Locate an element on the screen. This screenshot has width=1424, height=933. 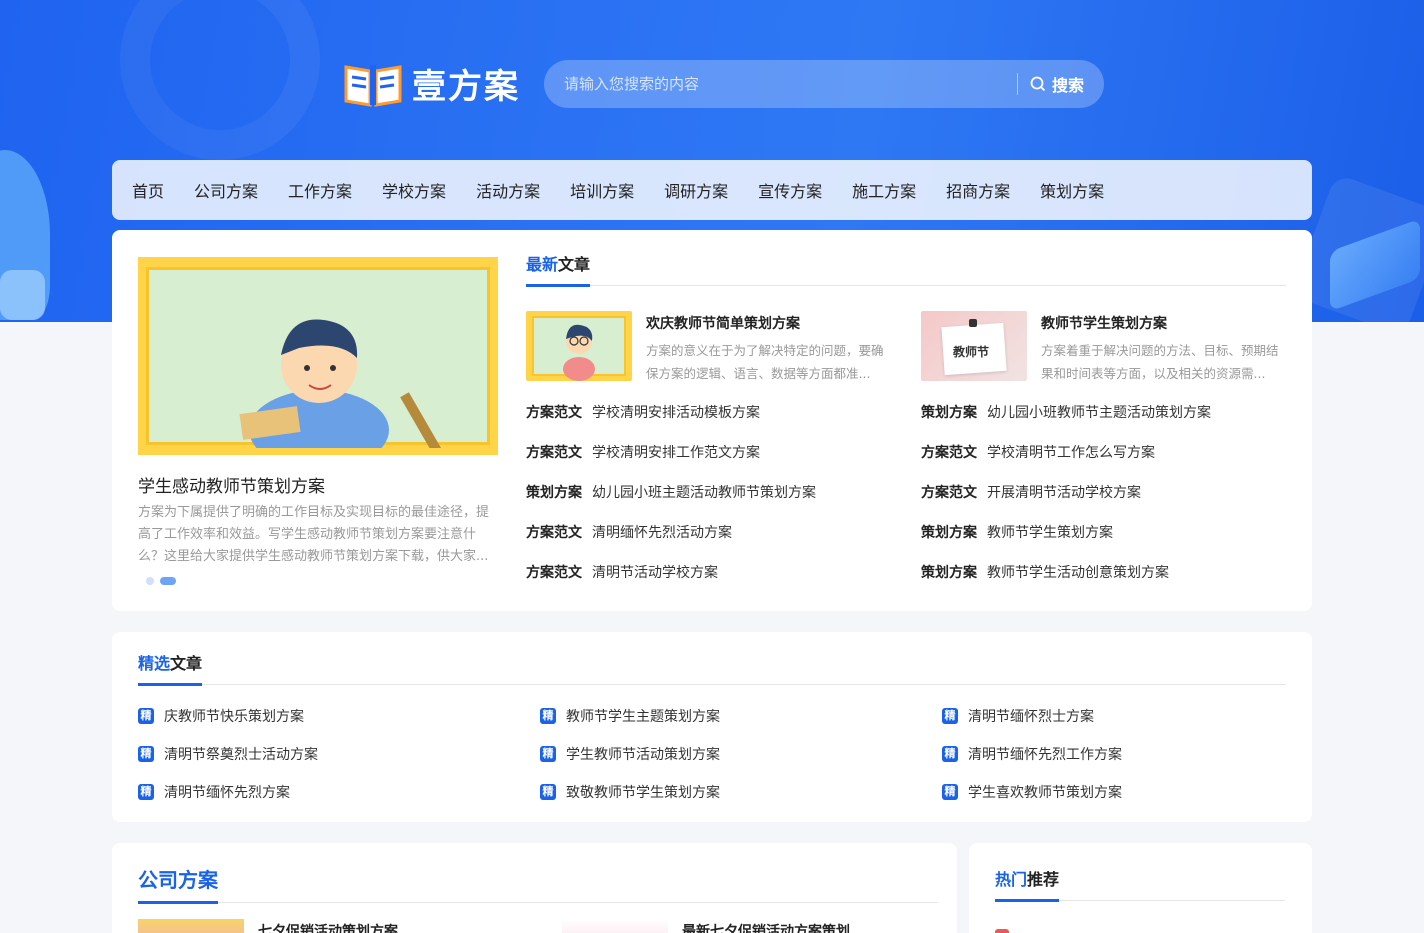
pick-item: 精学生喜欢教师节策划方案 is located at coordinates (1032, 792).